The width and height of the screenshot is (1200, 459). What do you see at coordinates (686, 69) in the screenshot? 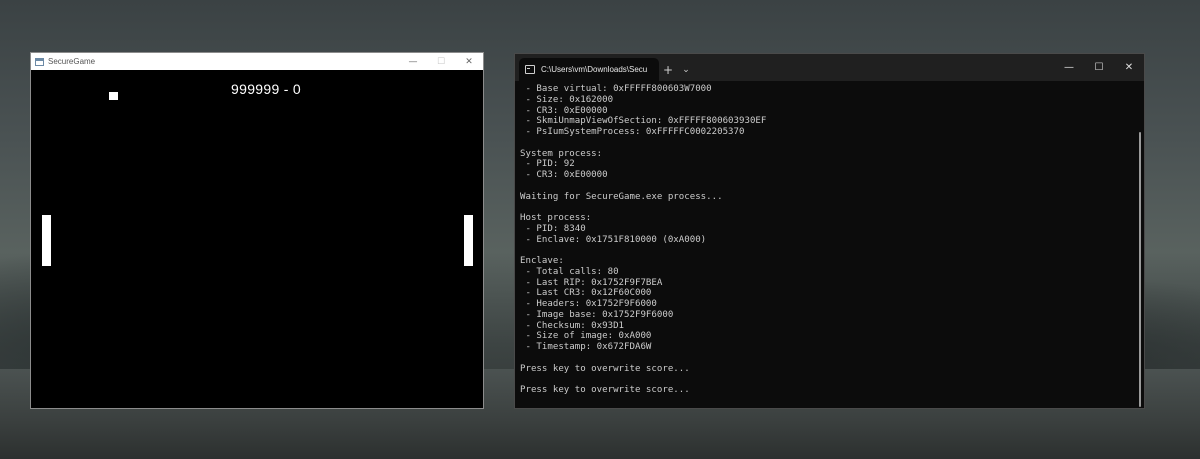
I see `tab-dropdown-button: ⌄` at bounding box center [686, 69].